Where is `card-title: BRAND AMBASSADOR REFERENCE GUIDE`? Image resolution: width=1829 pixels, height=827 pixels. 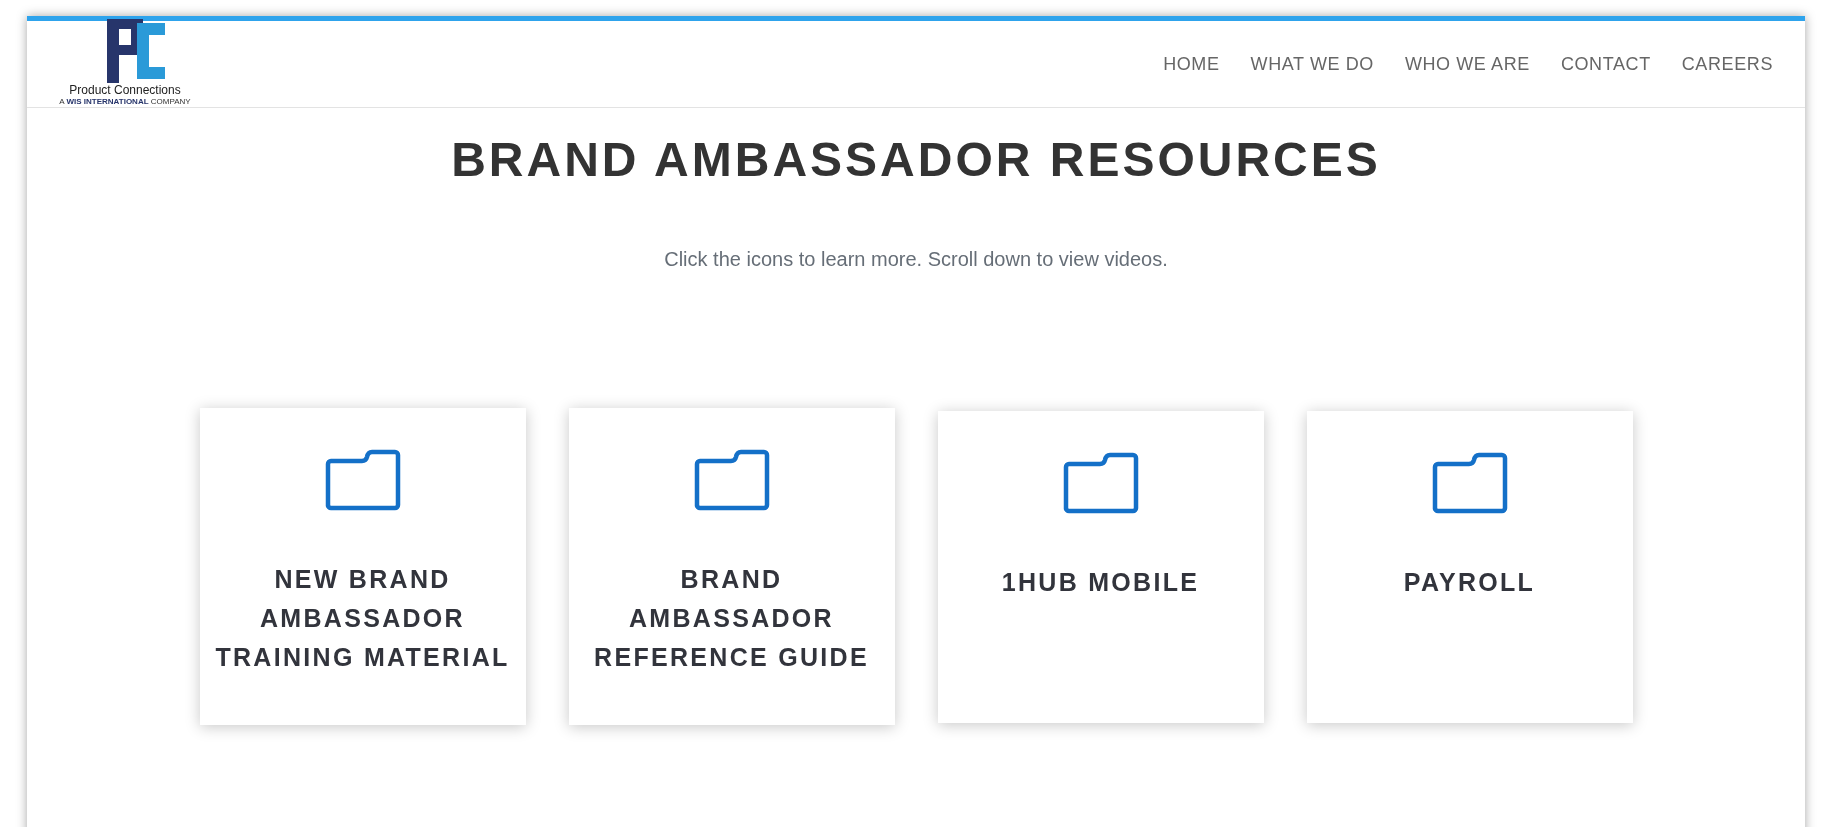 card-title: BRAND AMBASSADOR REFERENCE GUIDE is located at coordinates (731, 618).